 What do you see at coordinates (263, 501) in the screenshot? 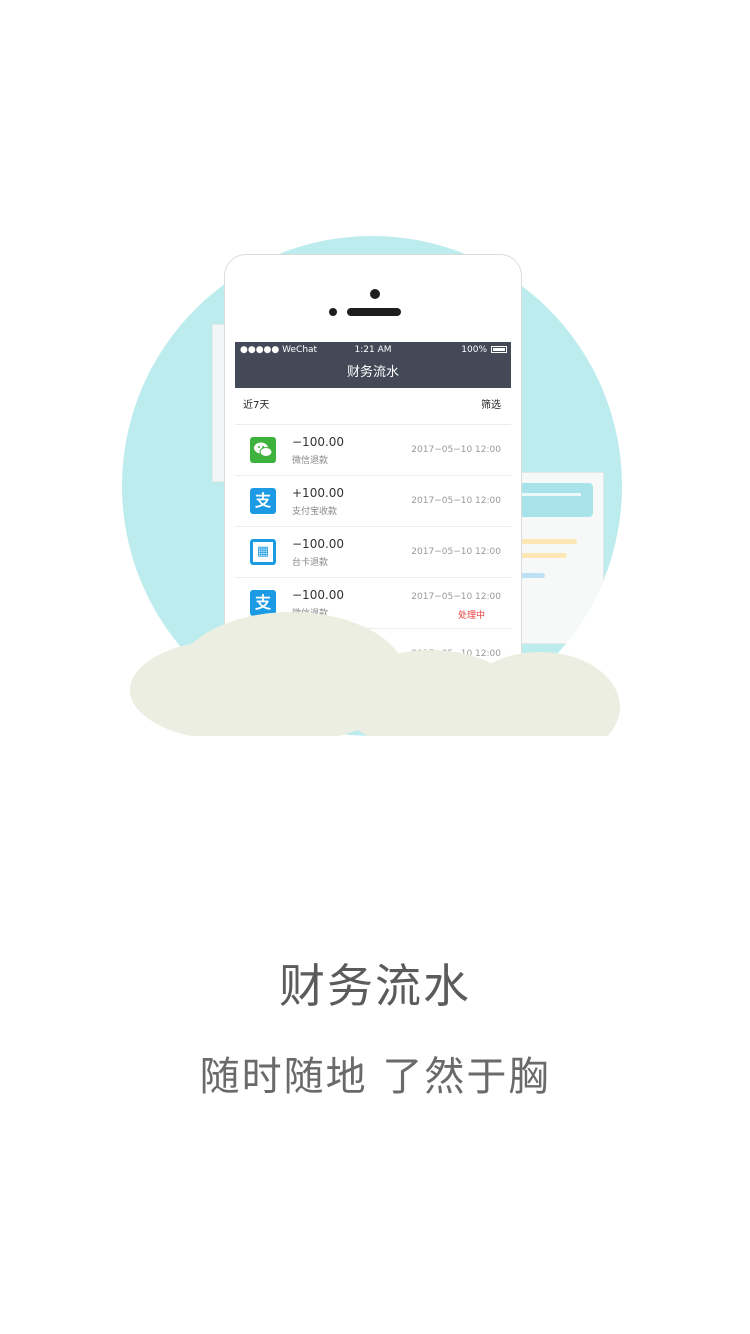
I see `alipay-icon: 支` at bounding box center [263, 501].